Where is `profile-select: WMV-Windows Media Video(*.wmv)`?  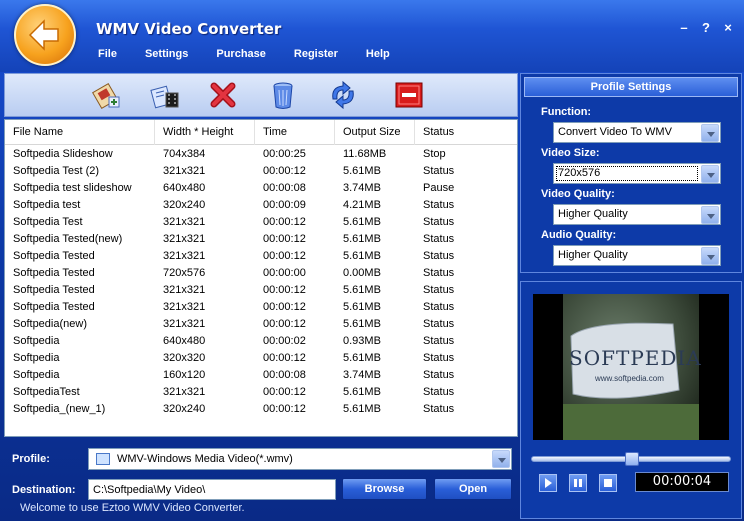
profile-select: WMV-Windows Media Video(*.wmv) is located at coordinates (300, 459).